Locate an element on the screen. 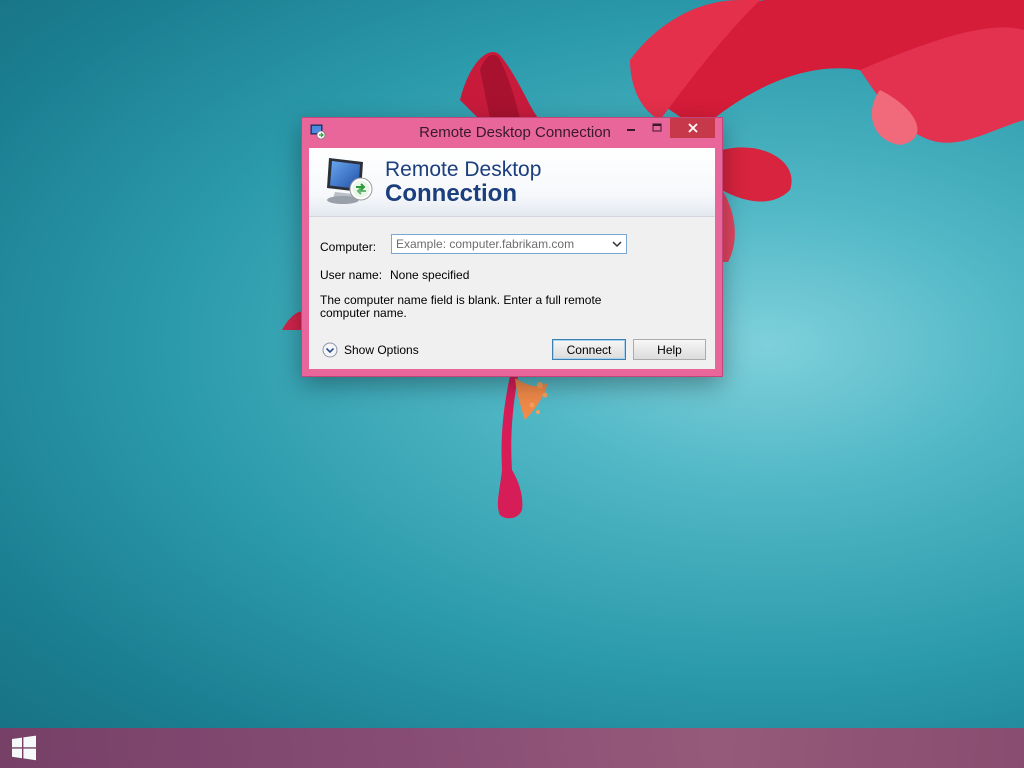 Image resolution: width=1024 pixels, height=768 pixels. start-button is located at coordinates (24, 748).